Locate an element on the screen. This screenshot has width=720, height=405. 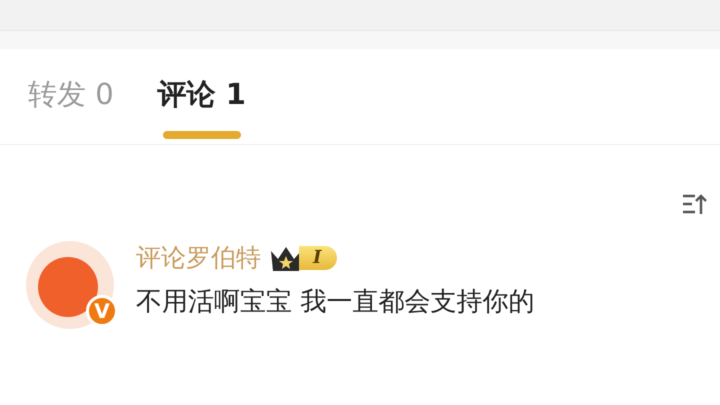
level-badge: I is located at coordinates (318, 258).